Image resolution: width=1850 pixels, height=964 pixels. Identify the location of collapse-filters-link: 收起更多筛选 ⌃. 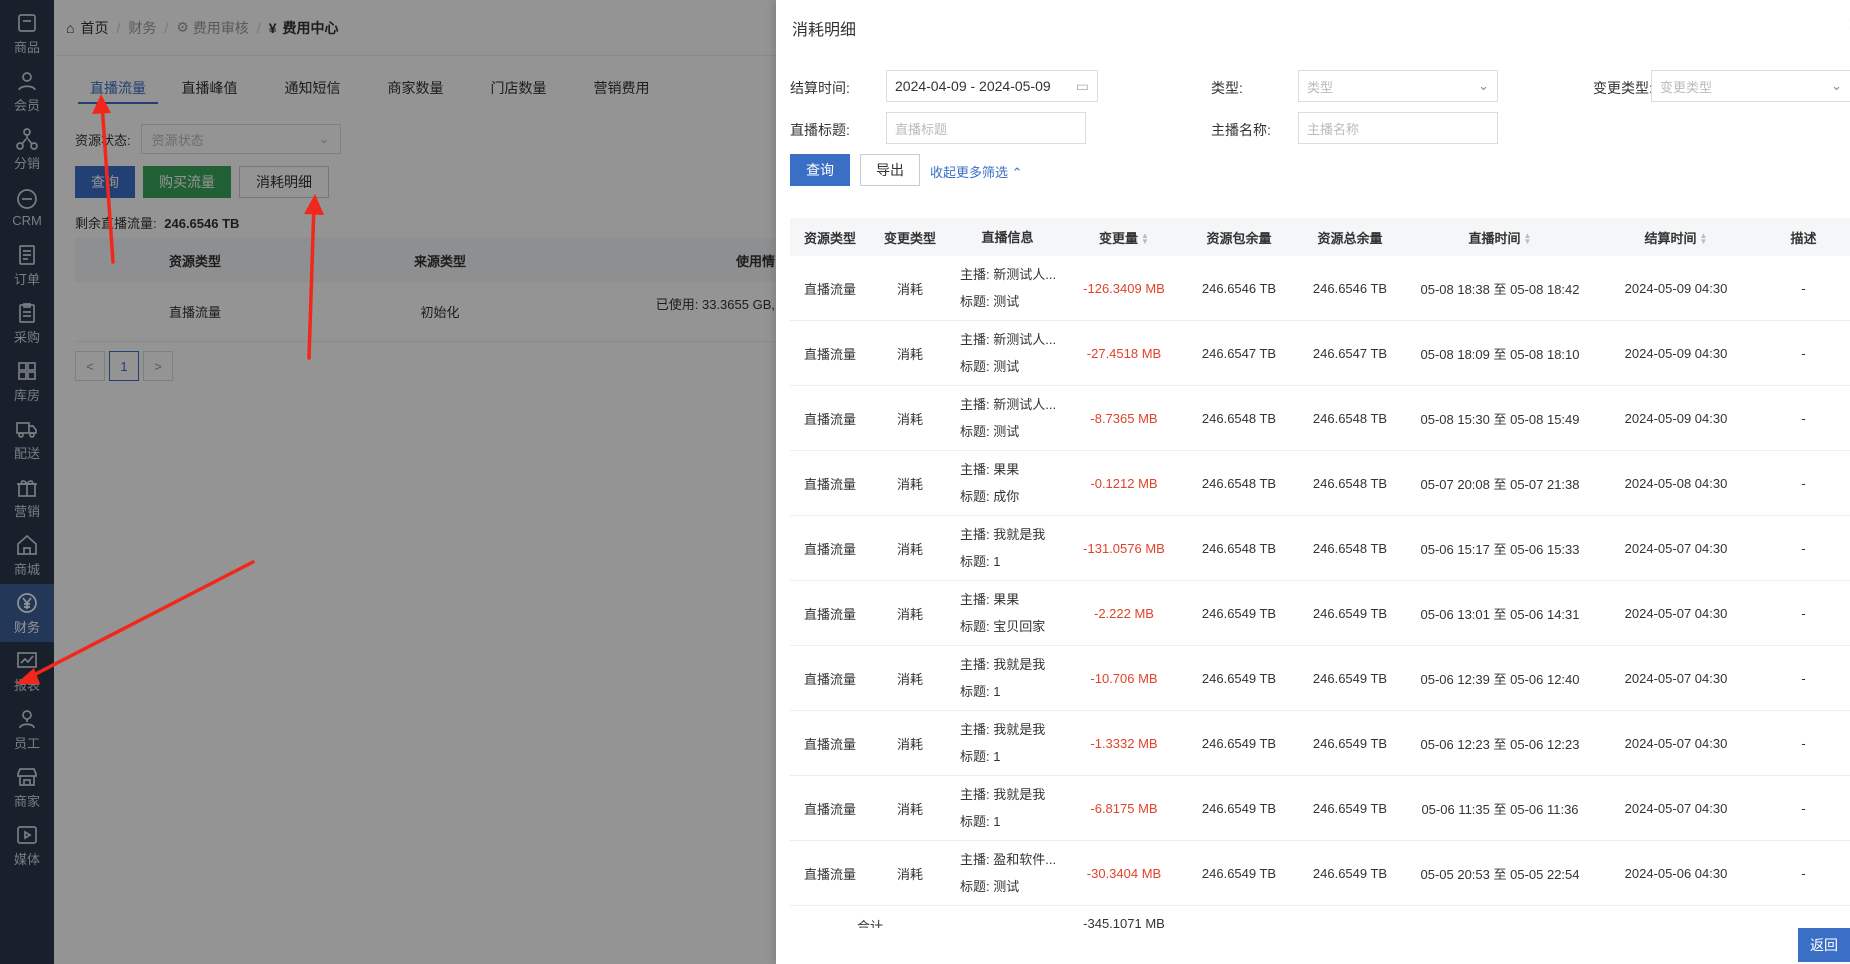
(976, 171).